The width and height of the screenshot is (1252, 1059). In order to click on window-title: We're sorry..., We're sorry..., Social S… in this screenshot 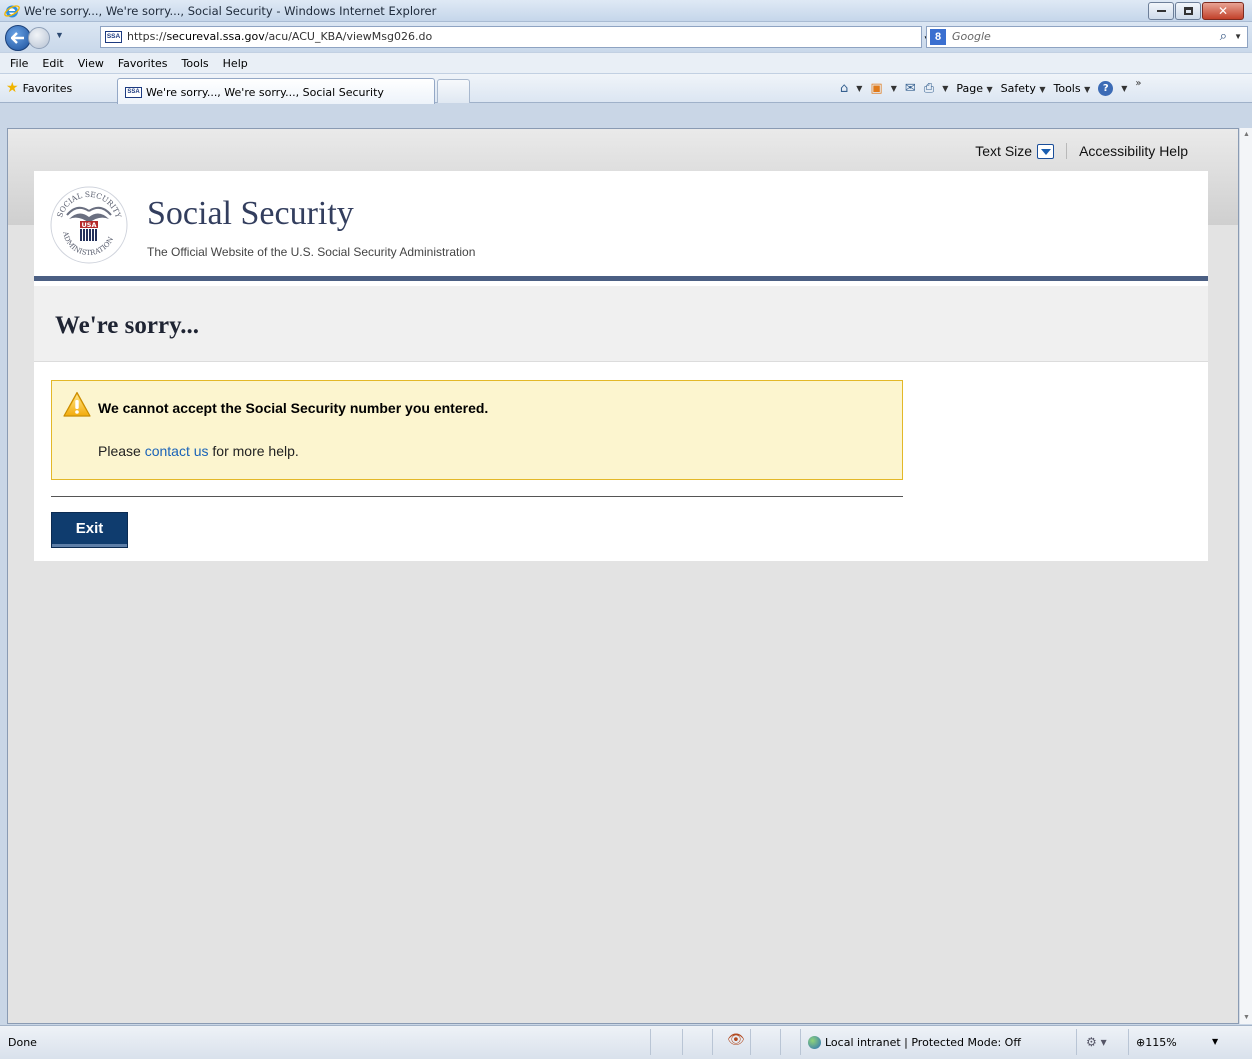, I will do `click(230, 11)`.